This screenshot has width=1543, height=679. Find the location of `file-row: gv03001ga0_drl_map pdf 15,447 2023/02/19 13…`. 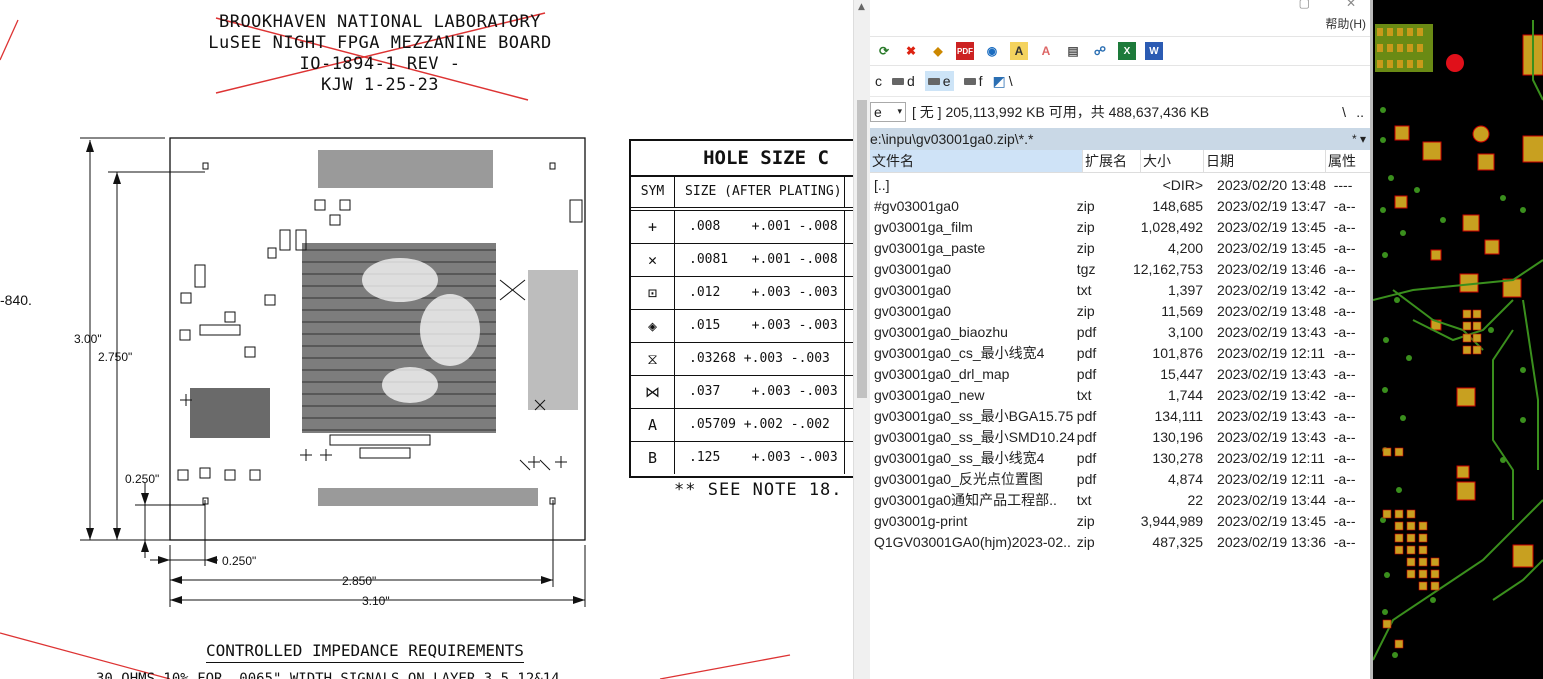

file-row: gv03001ga0_drl_map pdf 15,447 2023/02/19 13… is located at coordinates (1121, 374).